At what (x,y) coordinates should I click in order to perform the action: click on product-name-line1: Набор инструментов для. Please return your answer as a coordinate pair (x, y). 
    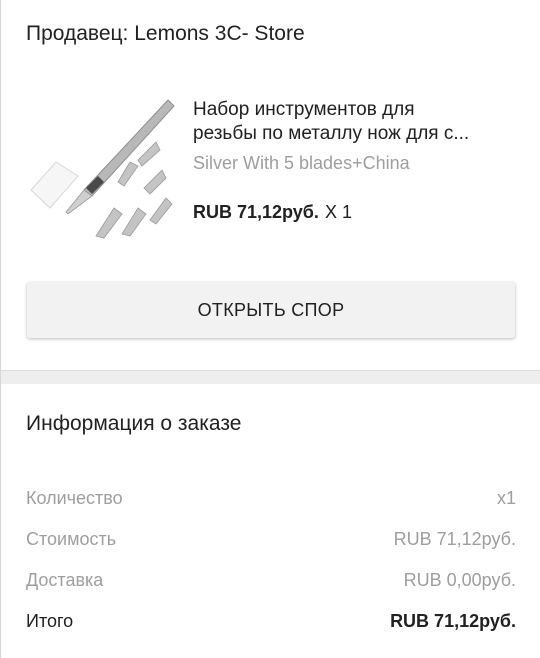
    Looking at the image, I should click on (304, 109).